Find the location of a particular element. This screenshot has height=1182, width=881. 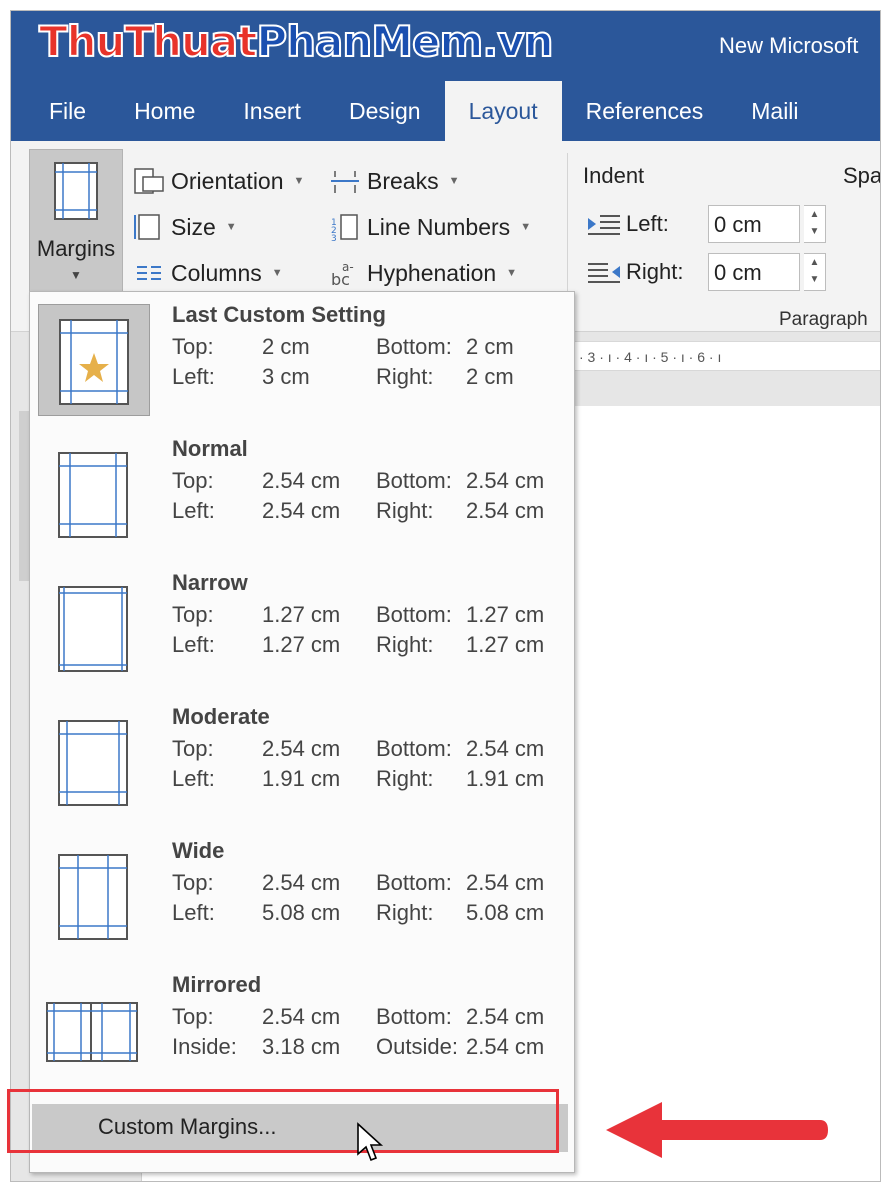

tab-file: File is located at coordinates (60, 111).